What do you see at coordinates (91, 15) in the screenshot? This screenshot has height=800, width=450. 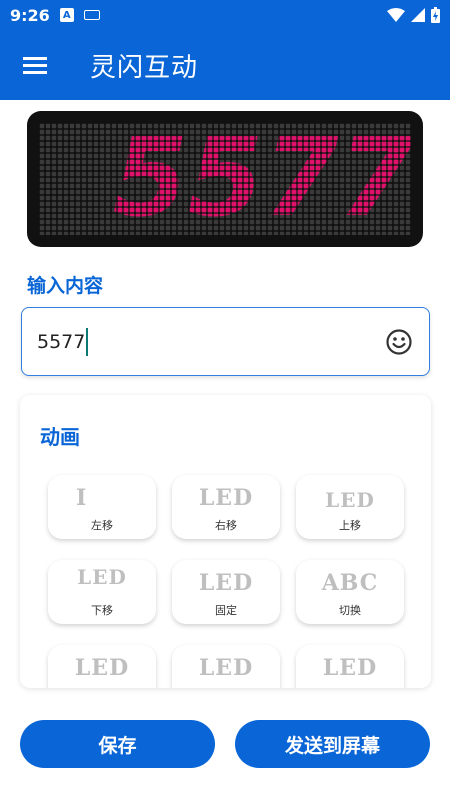 I see `keyboard-icon` at bounding box center [91, 15].